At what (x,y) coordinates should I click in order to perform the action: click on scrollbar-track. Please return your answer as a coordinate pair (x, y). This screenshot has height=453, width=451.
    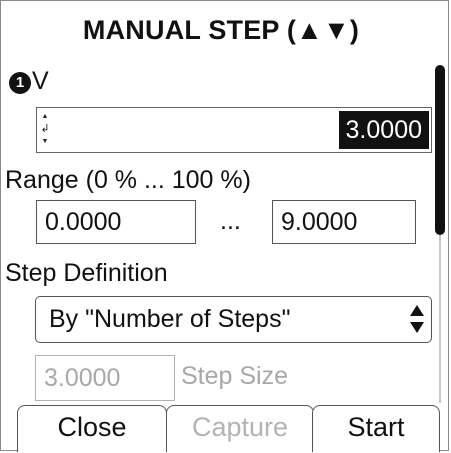
    Looking at the image, I should click on (440, 319).